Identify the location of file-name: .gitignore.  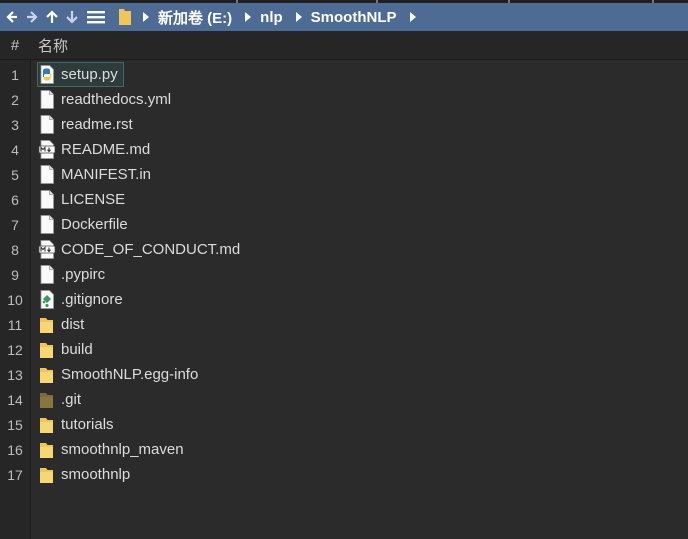
(92, 299).